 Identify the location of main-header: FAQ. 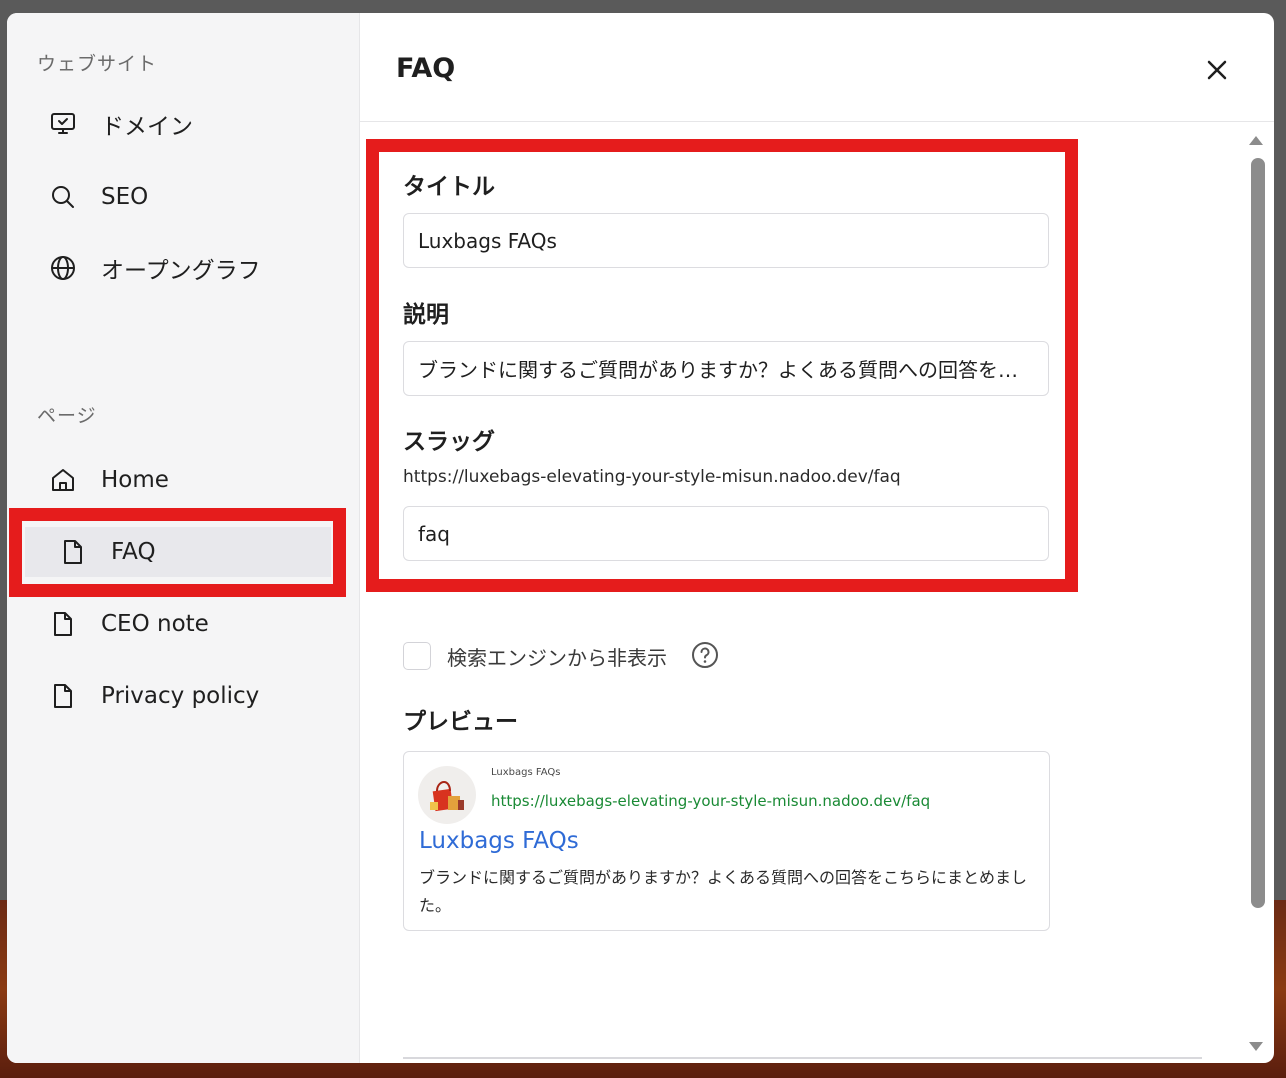
(817, 67).